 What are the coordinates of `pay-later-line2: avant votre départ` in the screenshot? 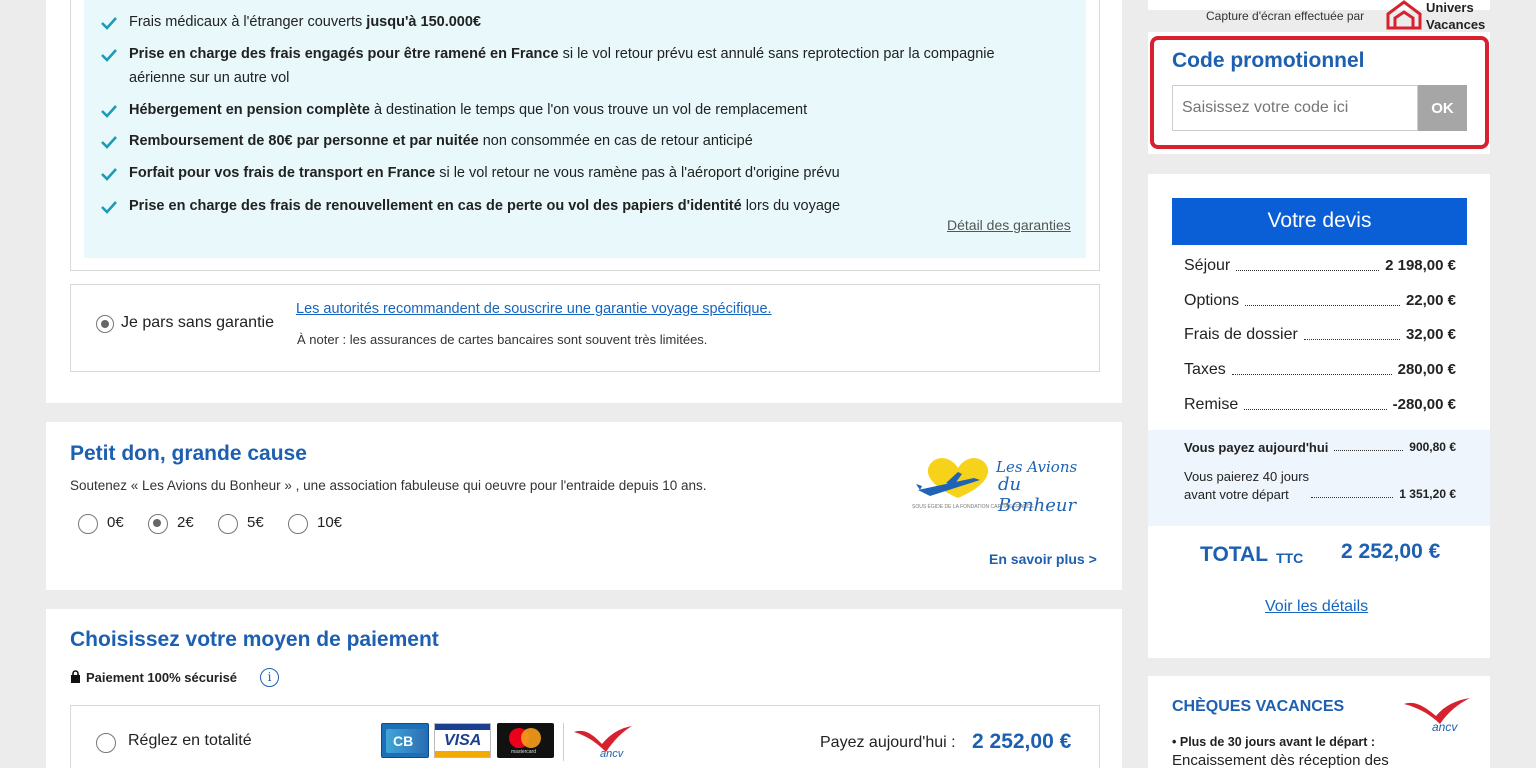 It's located at (1236, 494).